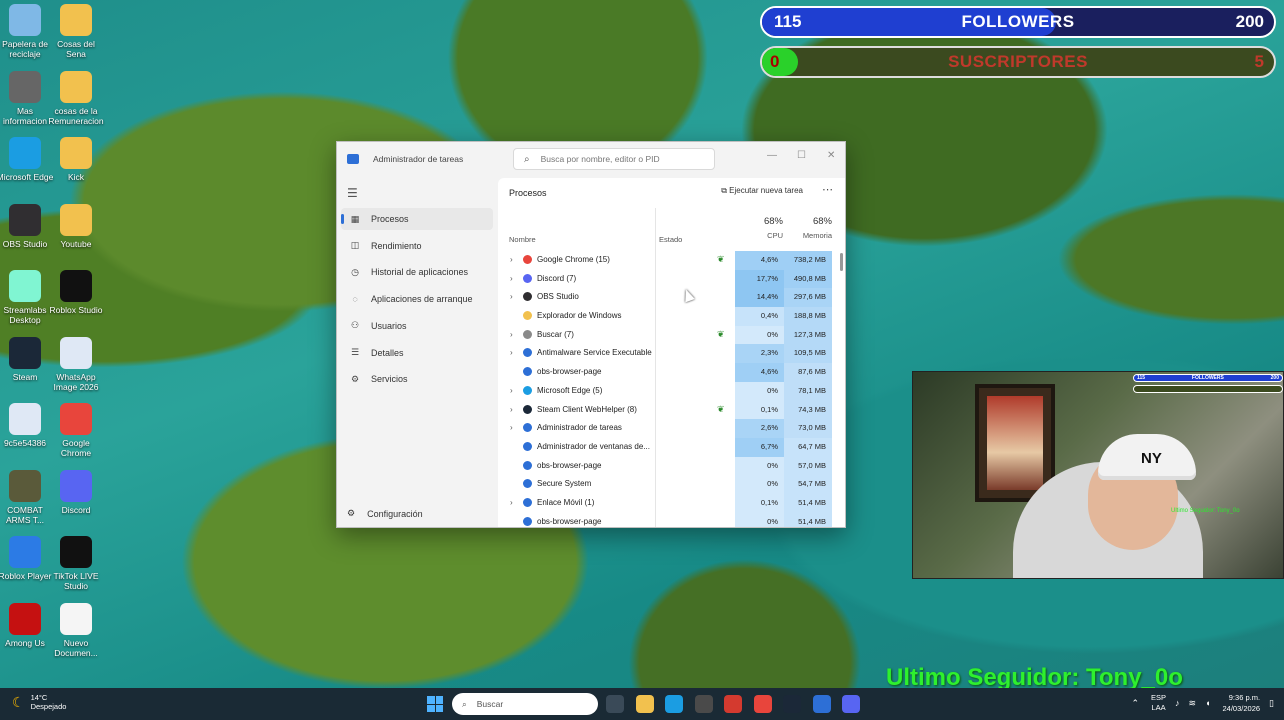 The height and width of the screenshot is (720, 1284). What do you see at coordinates (827, 189) in the screenshot?
I see `more-options-icon: ⋯` at bounding box center [827, 189].